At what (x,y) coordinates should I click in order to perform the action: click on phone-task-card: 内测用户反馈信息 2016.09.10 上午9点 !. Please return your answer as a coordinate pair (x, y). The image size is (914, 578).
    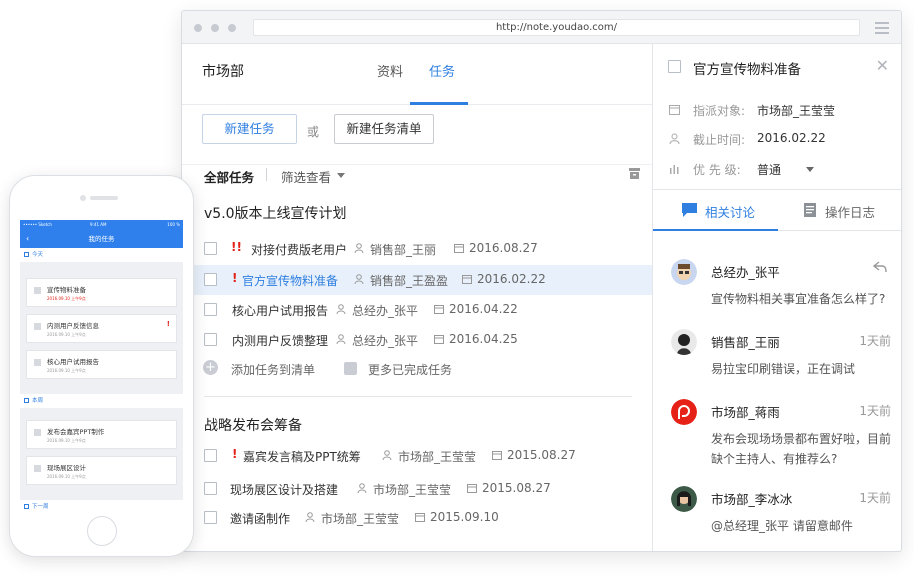
    Looking at the image, I should click on (101, 328).